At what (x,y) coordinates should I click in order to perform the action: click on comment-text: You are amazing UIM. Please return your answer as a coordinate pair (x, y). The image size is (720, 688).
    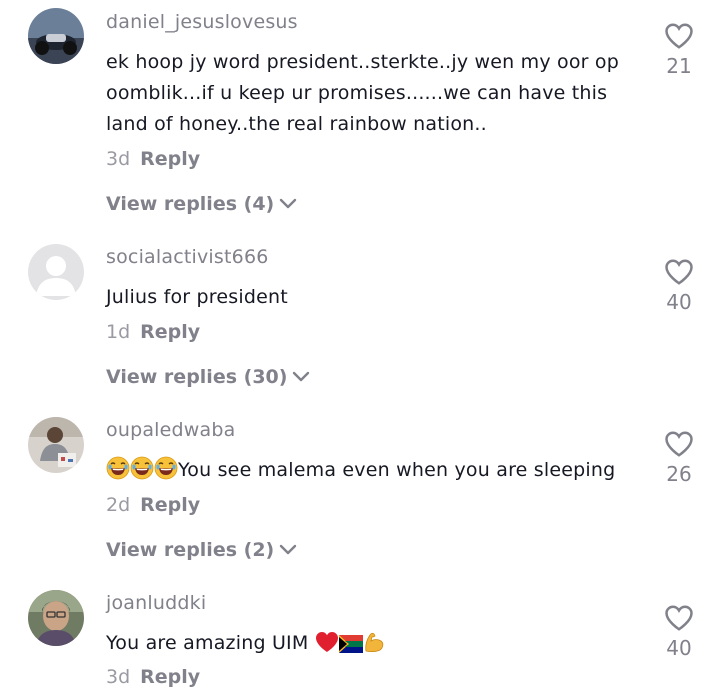
    Looking at the image, I should click on (366, 643).